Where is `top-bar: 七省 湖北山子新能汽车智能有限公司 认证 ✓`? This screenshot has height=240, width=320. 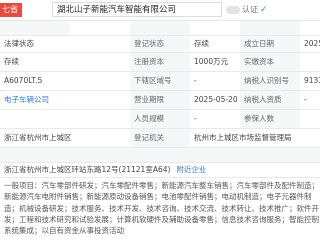
top-bar: 七省 湖北山子新能汽车智能有限公司 认证 ✓ is located at coordinates (160, 10).